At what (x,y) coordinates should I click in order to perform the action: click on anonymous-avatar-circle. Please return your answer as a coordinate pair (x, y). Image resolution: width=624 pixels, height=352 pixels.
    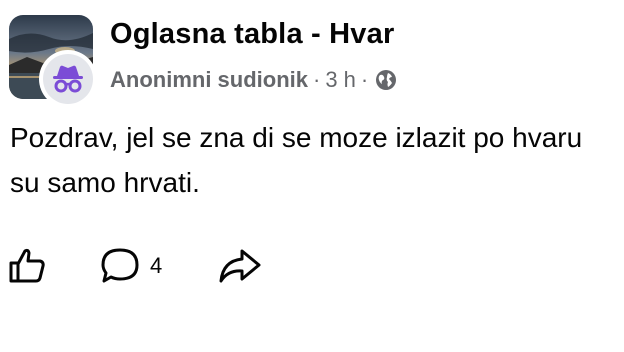
    Looking at the image, I should click on (68, 79).